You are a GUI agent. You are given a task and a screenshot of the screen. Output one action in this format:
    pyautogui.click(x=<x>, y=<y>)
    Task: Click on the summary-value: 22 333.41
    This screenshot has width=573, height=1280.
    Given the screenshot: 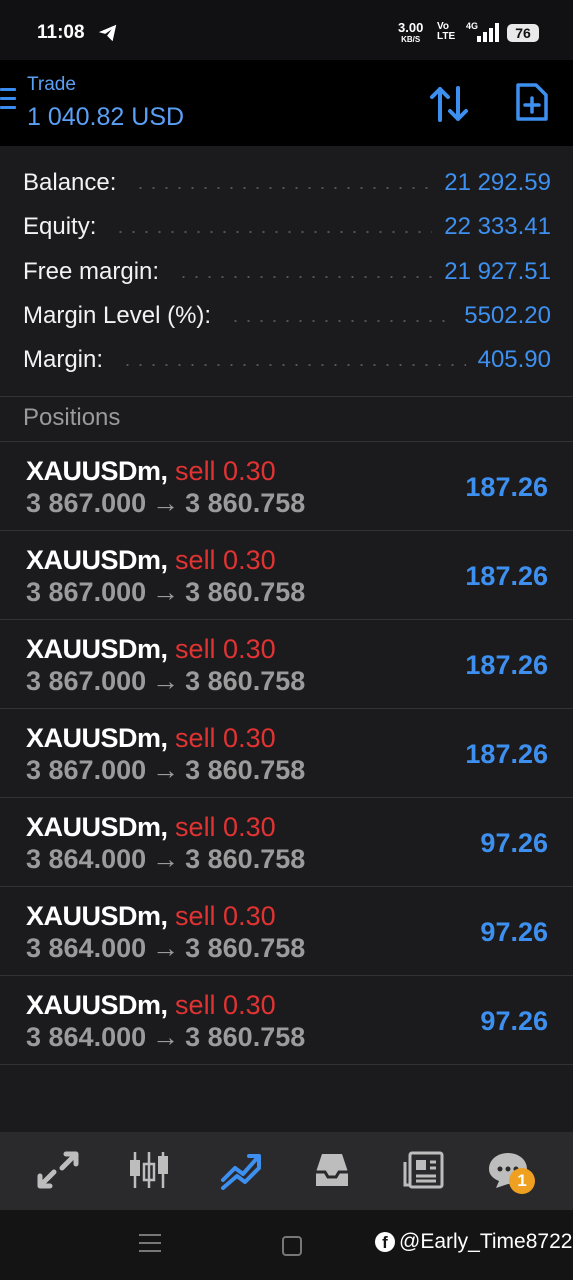 What is the action you would take?
    pyautogui.click(x=497, y=226)
    